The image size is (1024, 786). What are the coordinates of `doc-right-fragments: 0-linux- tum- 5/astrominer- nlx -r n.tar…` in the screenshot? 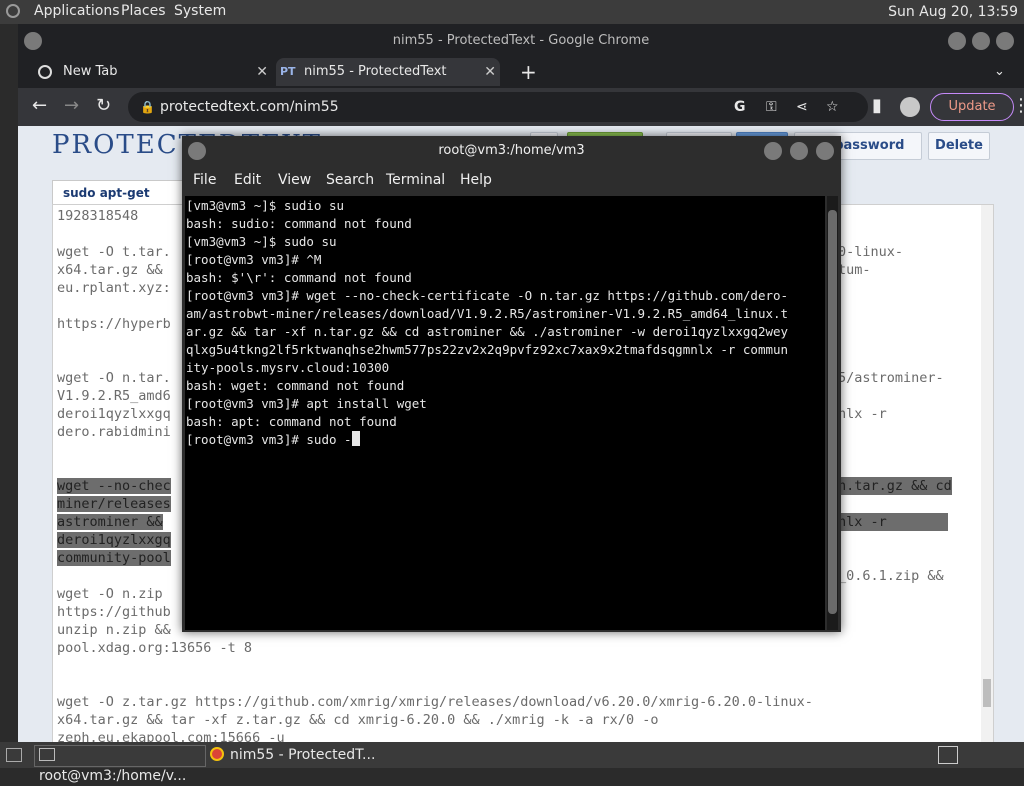 It's located at (895, 414).